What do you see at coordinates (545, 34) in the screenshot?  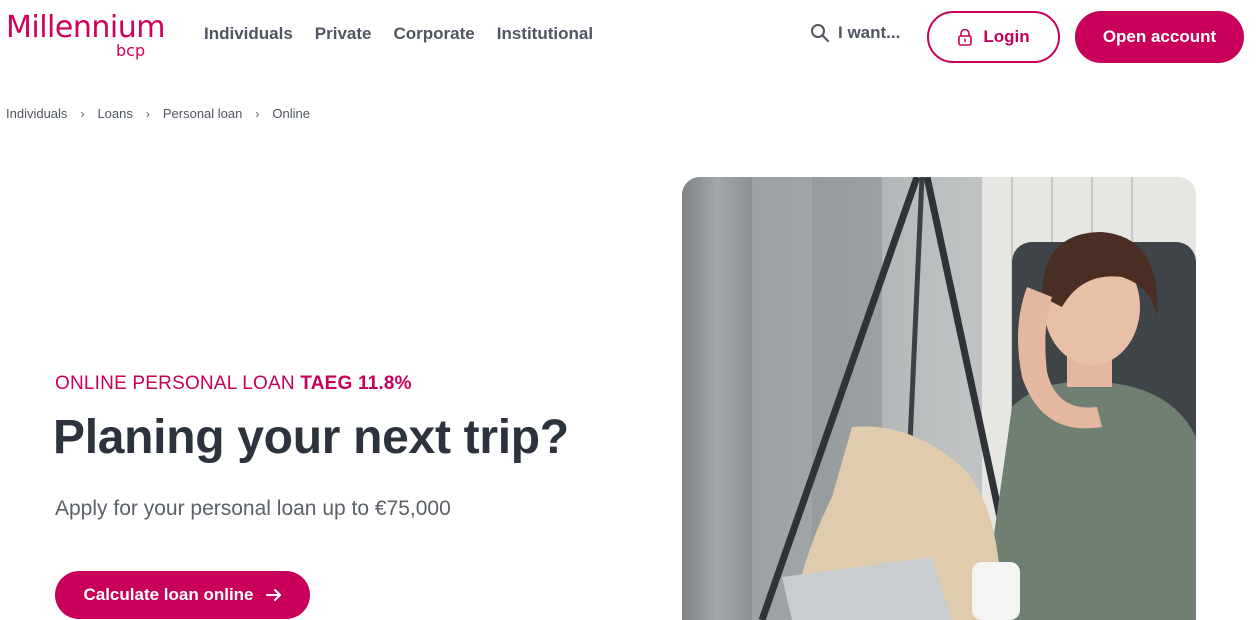 I see `nav-item-institutional: Institutional` at bounding box center [545, 34].